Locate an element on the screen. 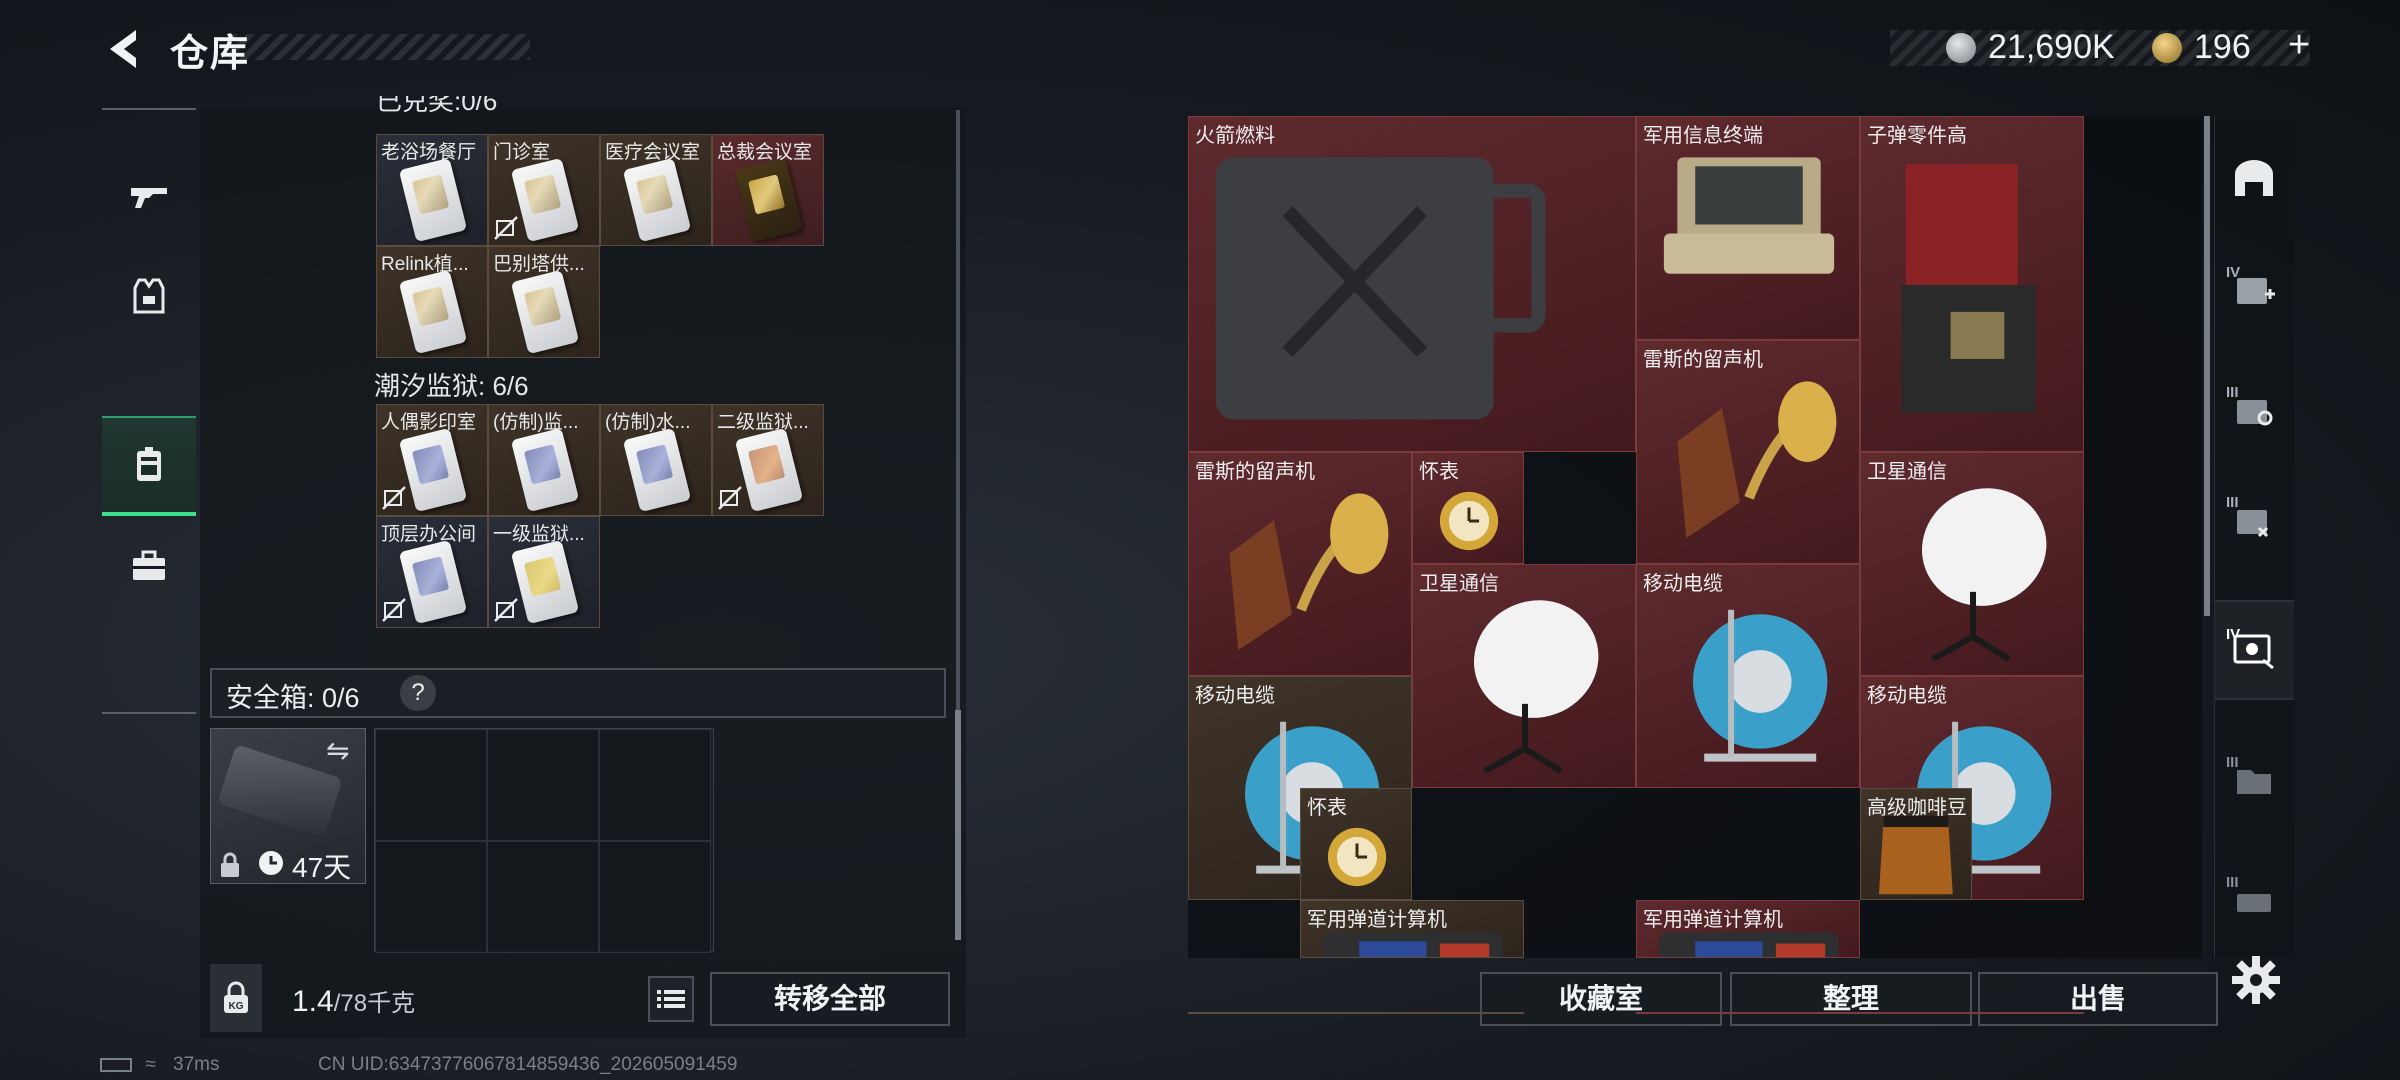  keycard-label: 医疗会议室 is located at coordinates (653, 152).